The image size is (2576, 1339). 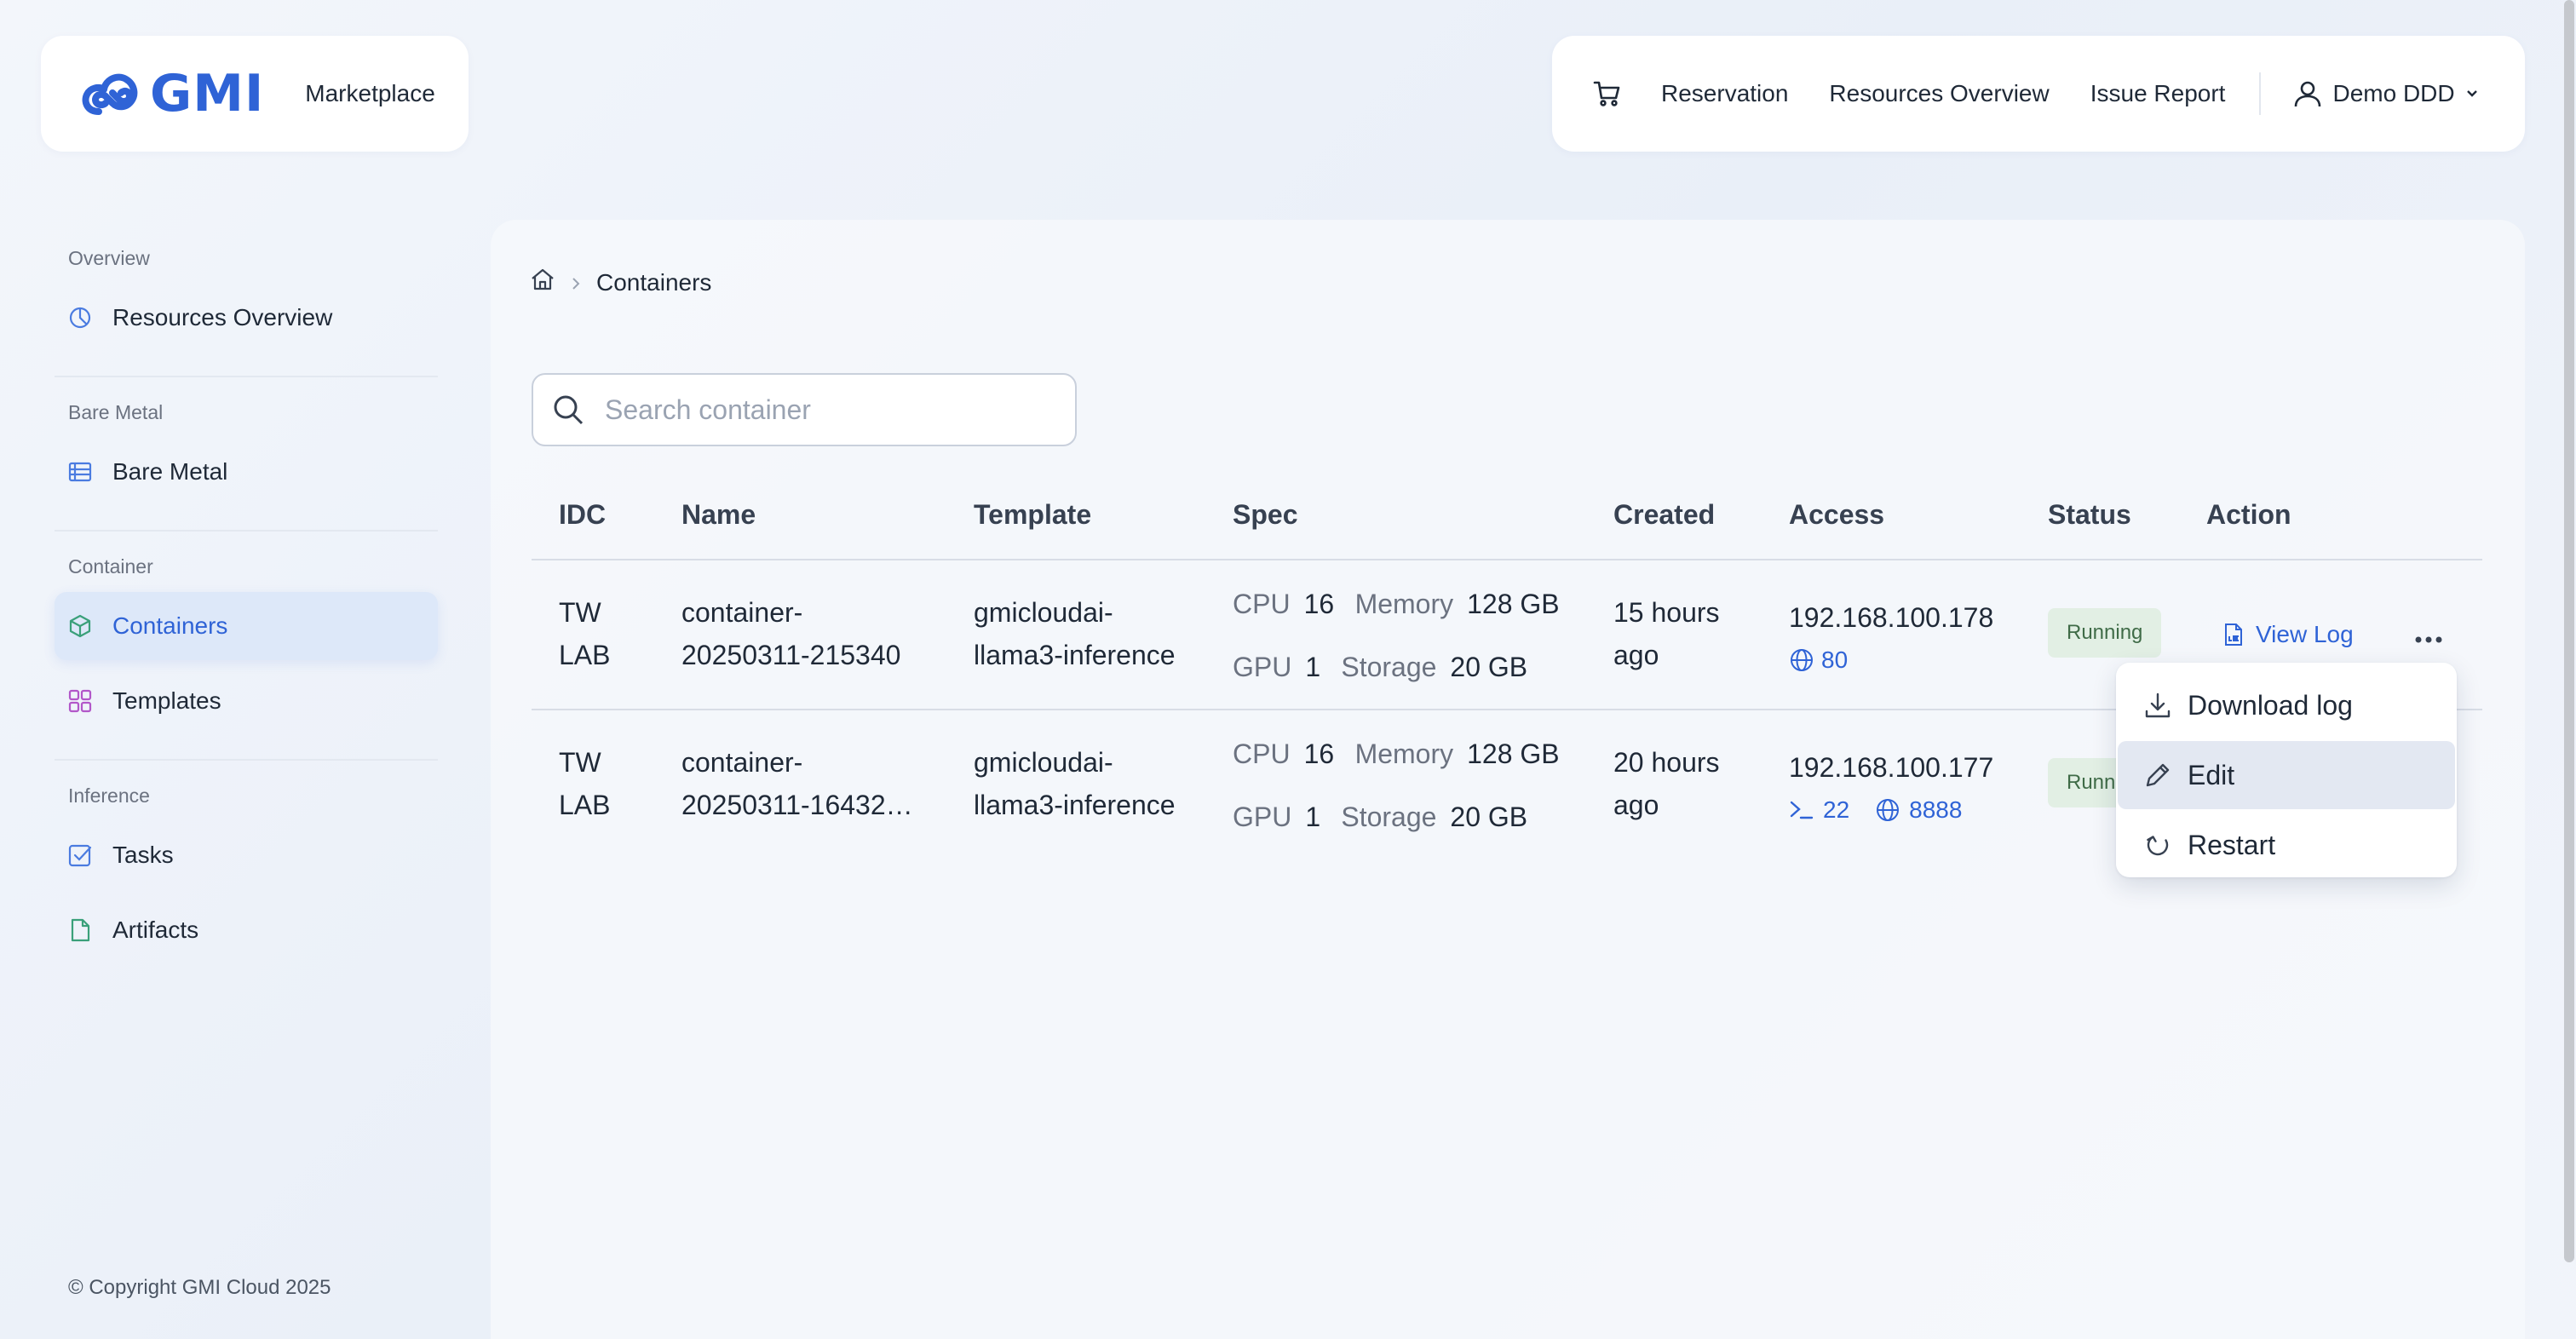 What do you see at coordinates (80, 472) in the screenshot?
I see `server-icon` at bounding box center [80, 472].